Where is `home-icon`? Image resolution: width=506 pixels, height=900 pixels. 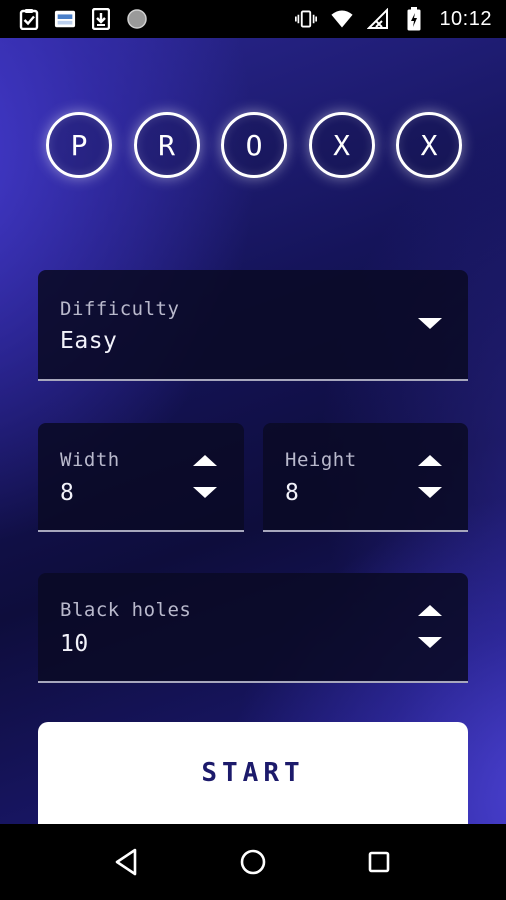
home-icon is located at coordinates (253, 862).